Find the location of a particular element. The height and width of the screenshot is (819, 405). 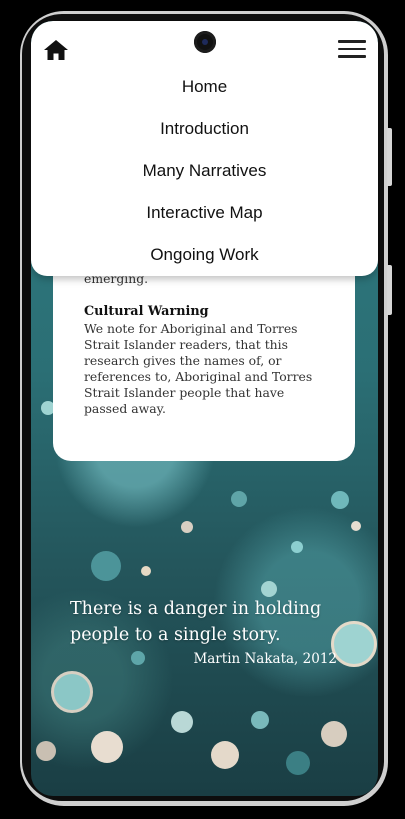

menu-item-ongoing-work: Ongoing Work is located at coordinates (204, 255).